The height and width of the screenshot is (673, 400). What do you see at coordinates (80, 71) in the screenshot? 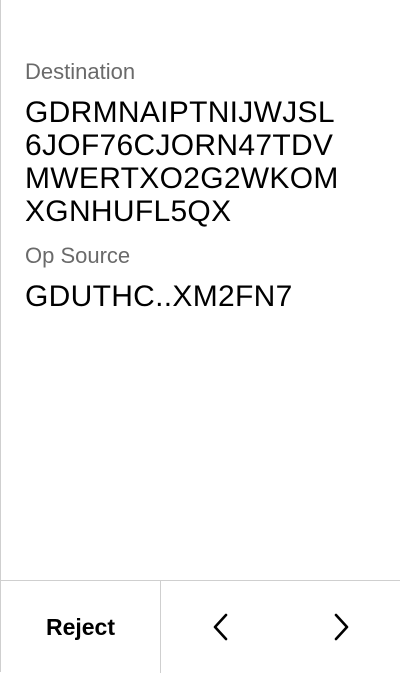
I see `destination-label: Destination` at bounding box center [80, 71].